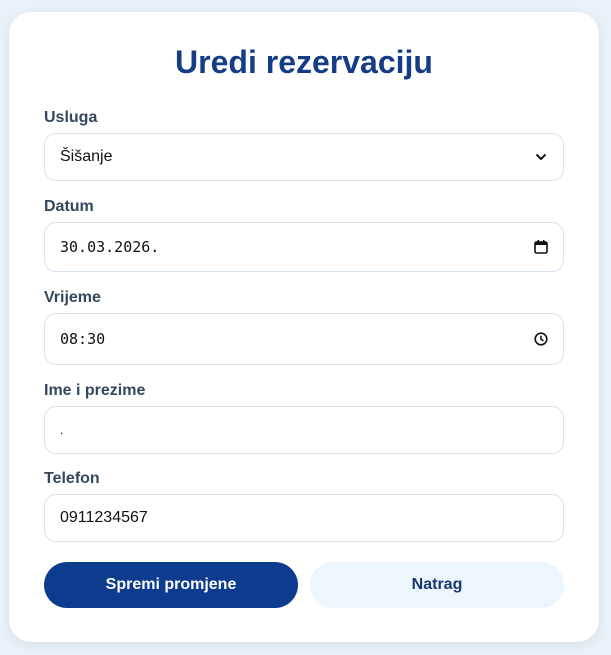  I want to click on date-value: 30.03.2026., so click(110, 247).